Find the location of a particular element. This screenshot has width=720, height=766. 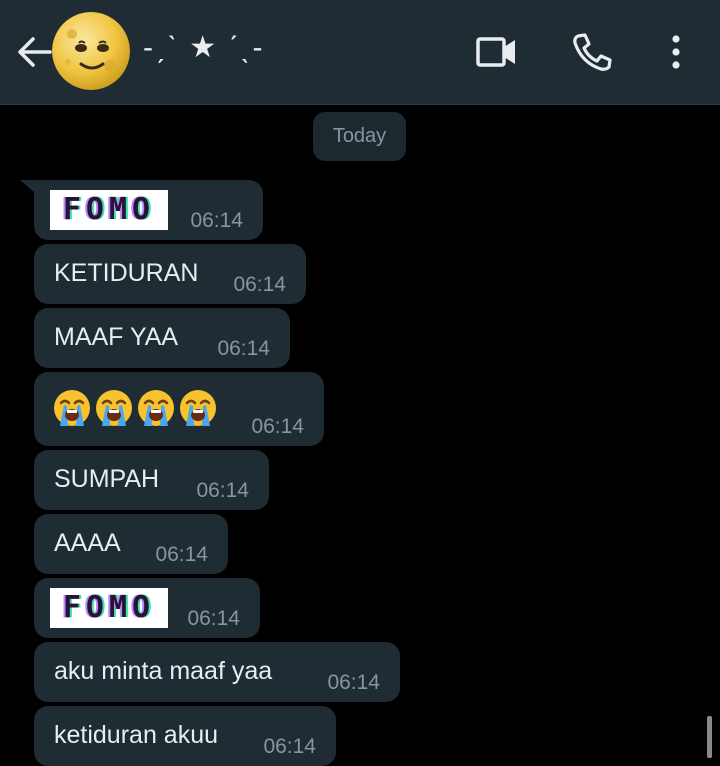

phone-icon is located at coordinates (592, 52).